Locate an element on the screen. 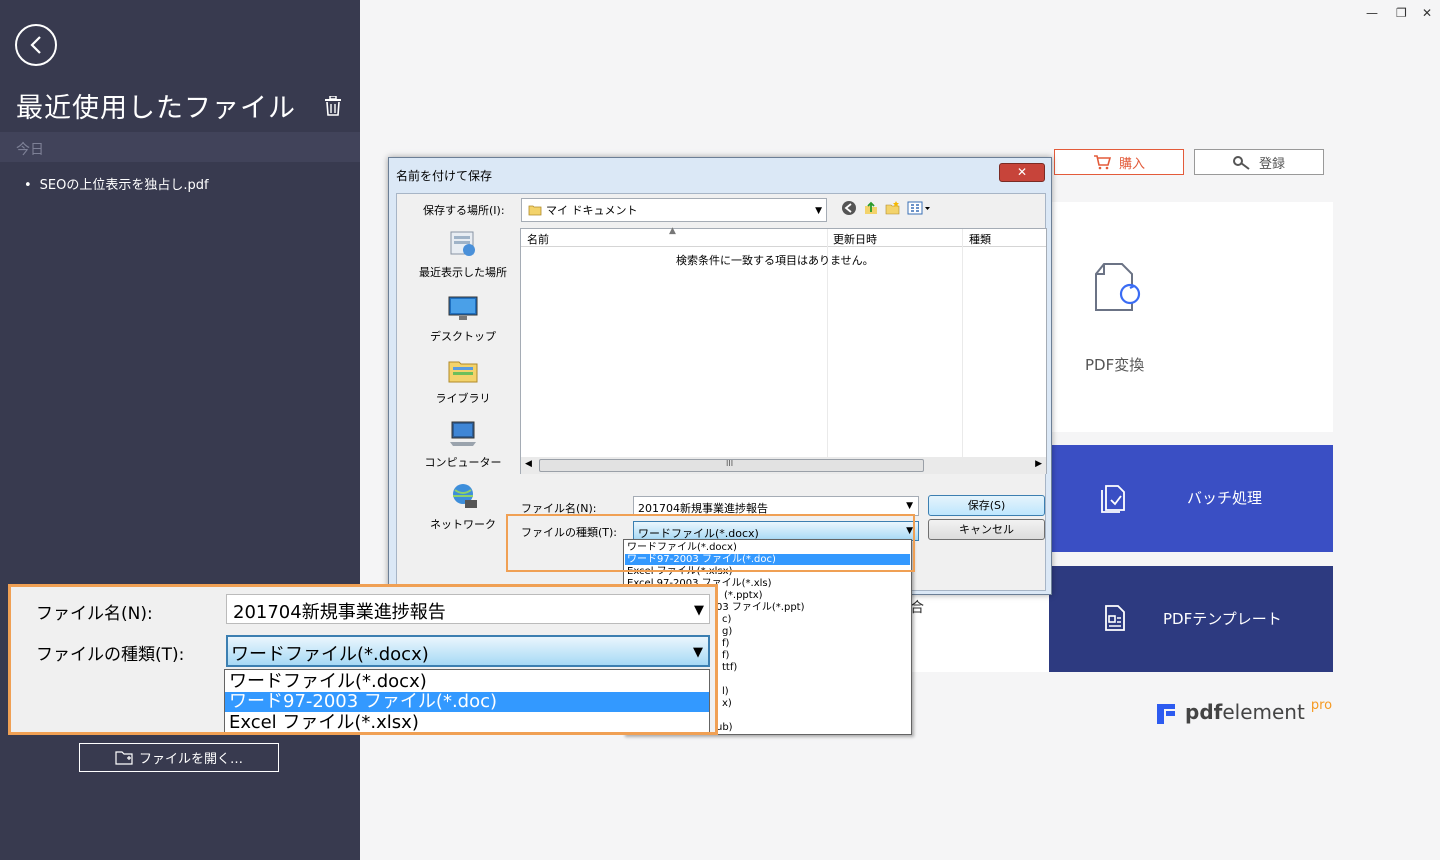 The image size is (1440, 860). recent-places-icon is located at coordinates (462, 243).